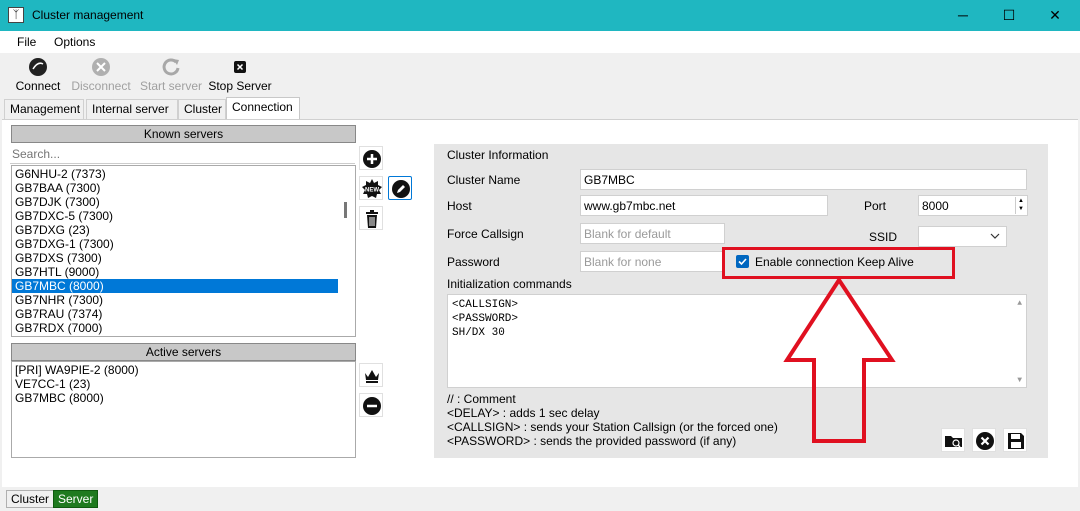  What do you see at coordinates (803, 179) in the screenshot?
I see `cluster-name-field: GB7MBC` at bounding box center [803, 179].